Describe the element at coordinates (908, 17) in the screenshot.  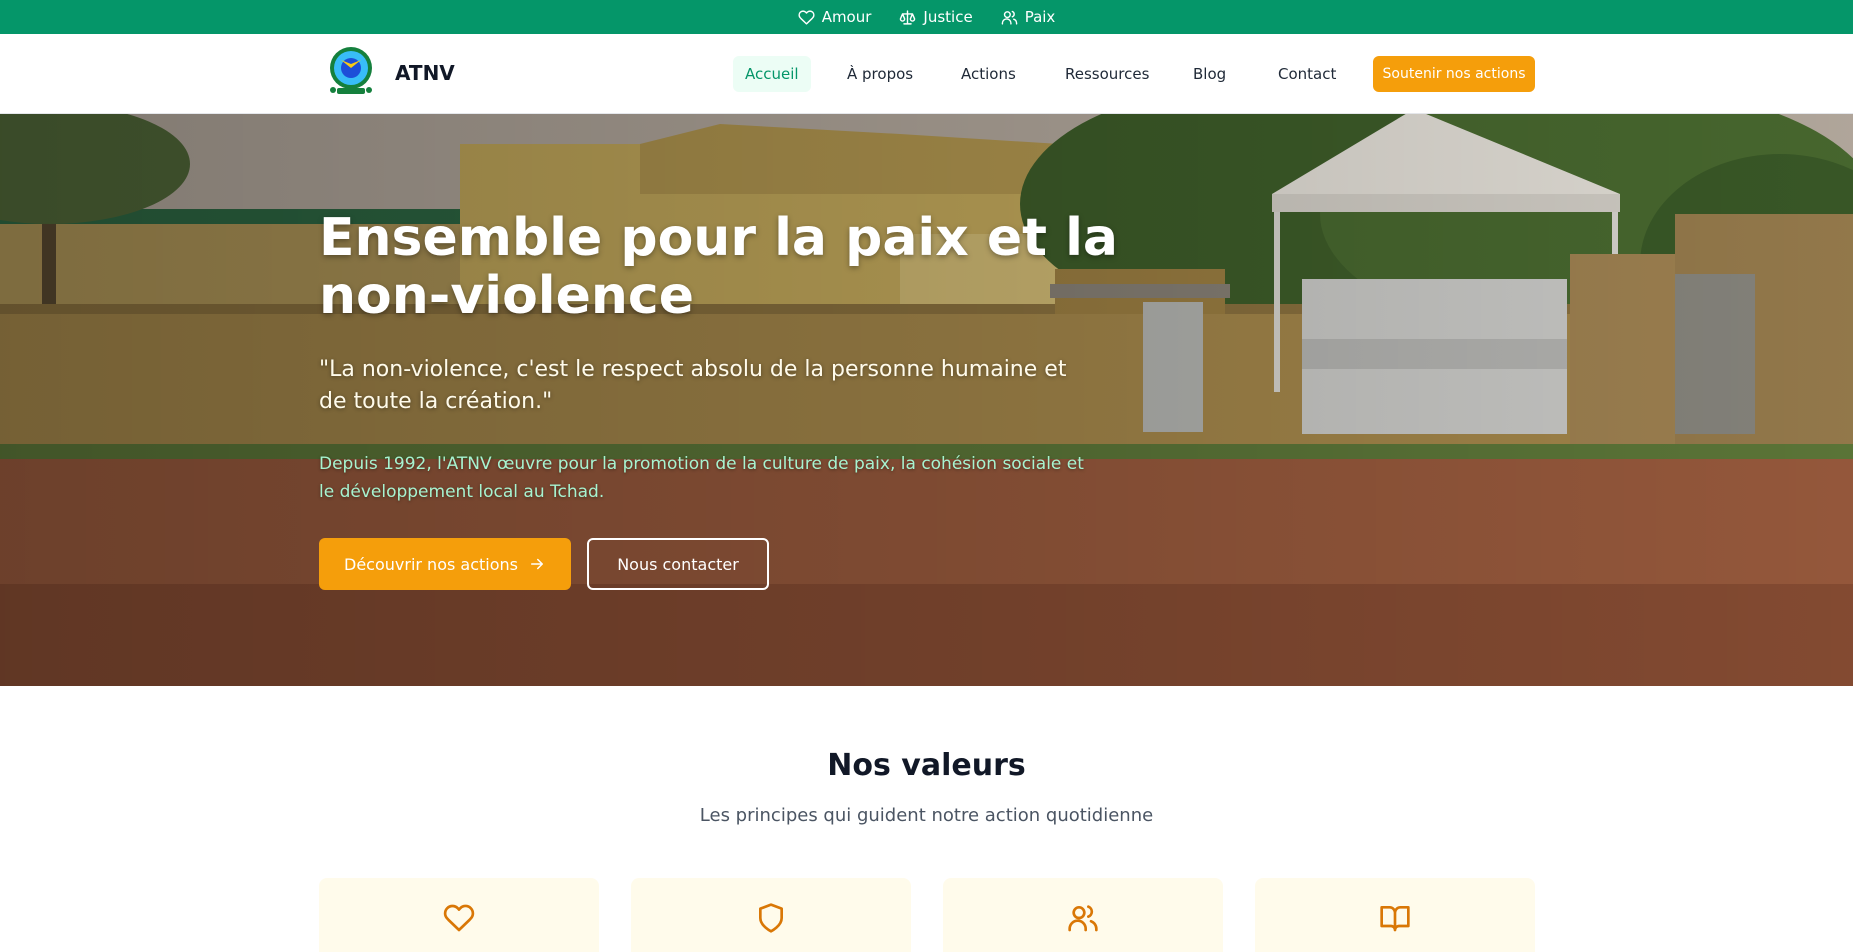
I see `scales-icon` at that location.